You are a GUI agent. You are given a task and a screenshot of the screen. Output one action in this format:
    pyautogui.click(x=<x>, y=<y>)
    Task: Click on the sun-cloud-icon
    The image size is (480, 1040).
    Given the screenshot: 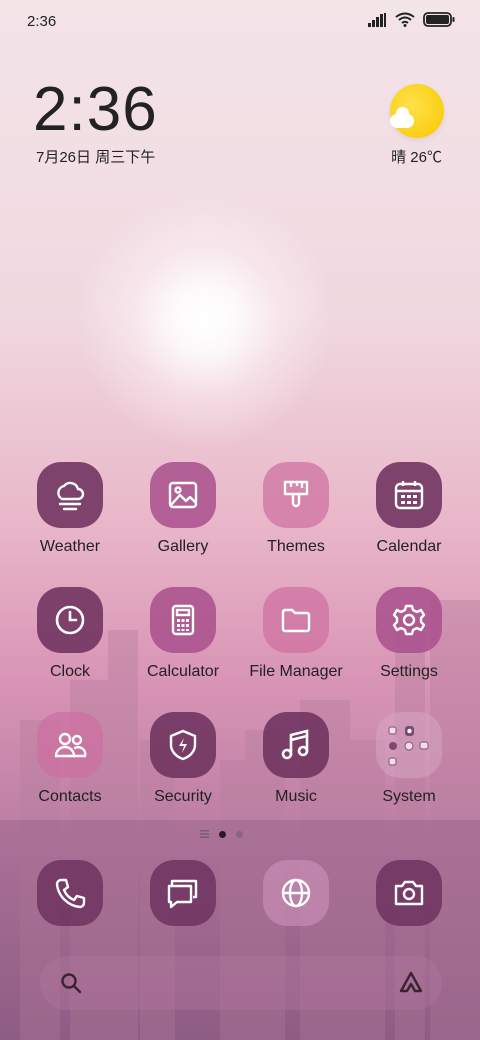 What is the action you would take?
    pyautogui.click(x=417, y=111)
    